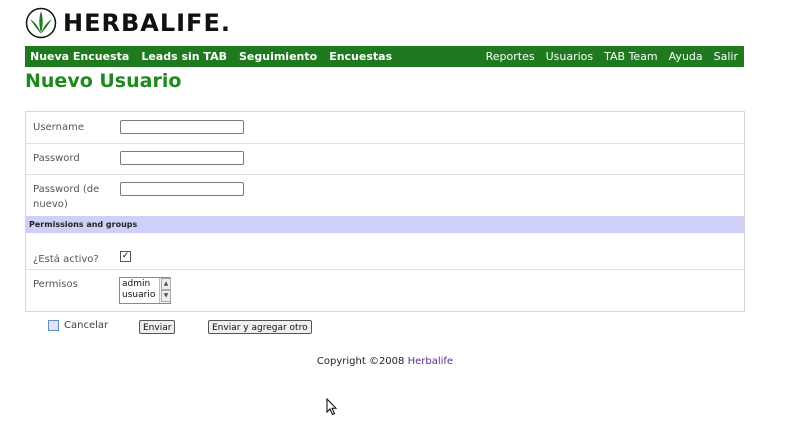 The image size is (800, 435). I want to click on scroll-up-icon: ▲, so click(166, 284).